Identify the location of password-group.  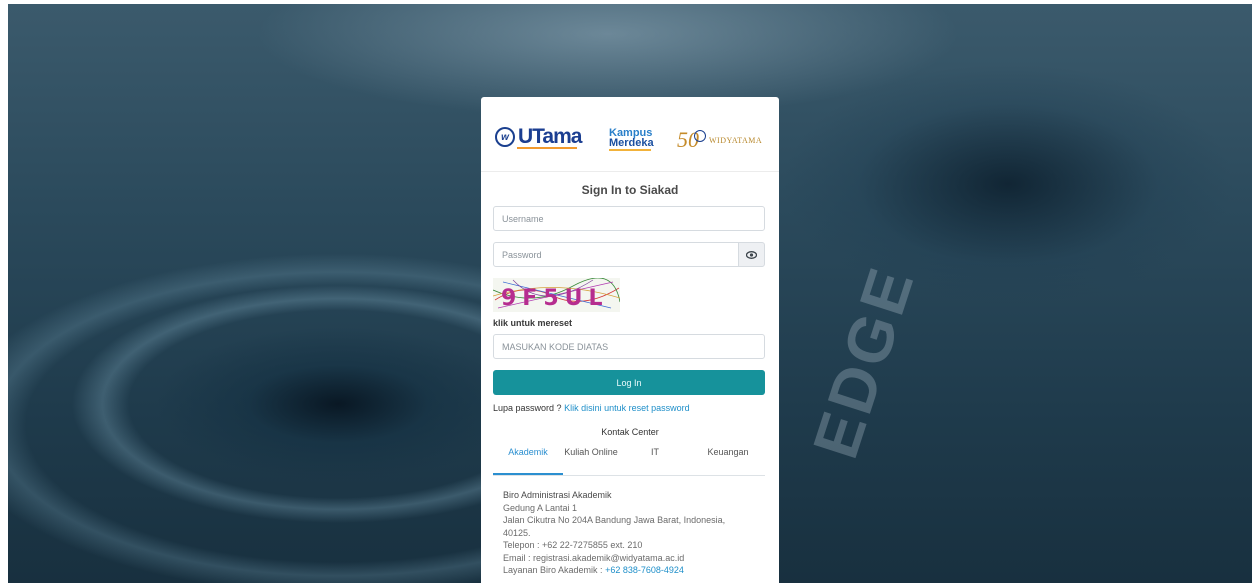
(629, 254).